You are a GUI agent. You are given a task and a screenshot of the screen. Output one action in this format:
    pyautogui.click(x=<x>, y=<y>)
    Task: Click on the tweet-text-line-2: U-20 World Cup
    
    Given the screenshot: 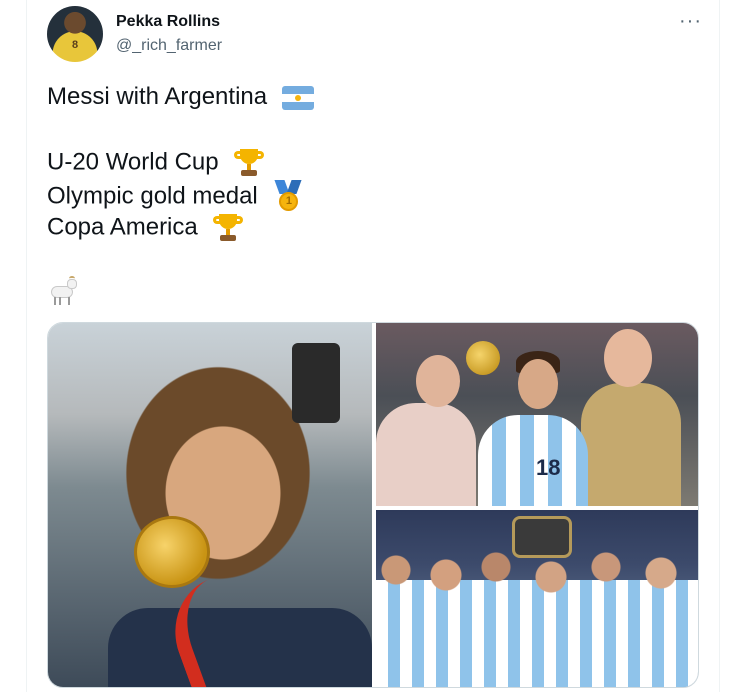 What is the action you would take?
    pyautogui.click(x=156, y=163)
    